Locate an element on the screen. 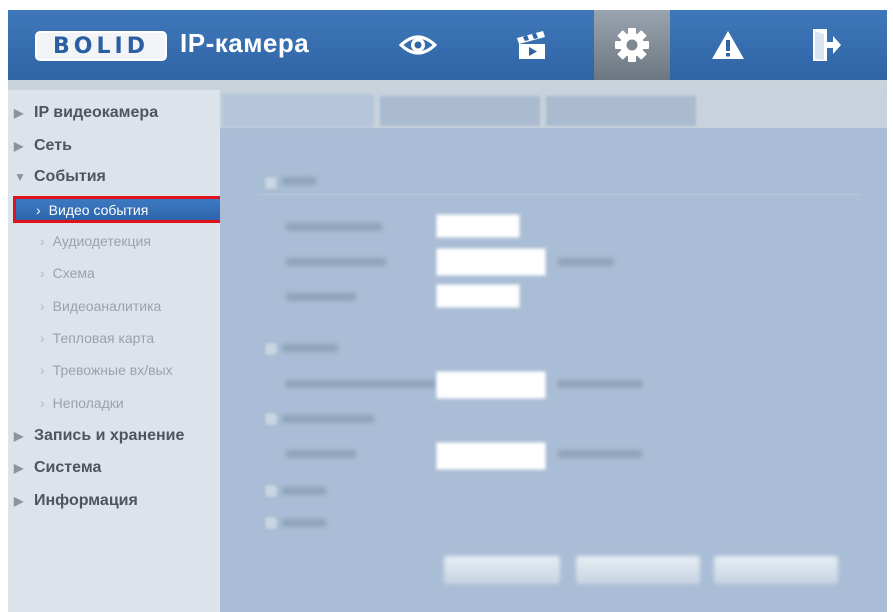 The width and height of the screenshot is (893, 612). sidebar-item-label: Информация is located at coordinates (86, 500).